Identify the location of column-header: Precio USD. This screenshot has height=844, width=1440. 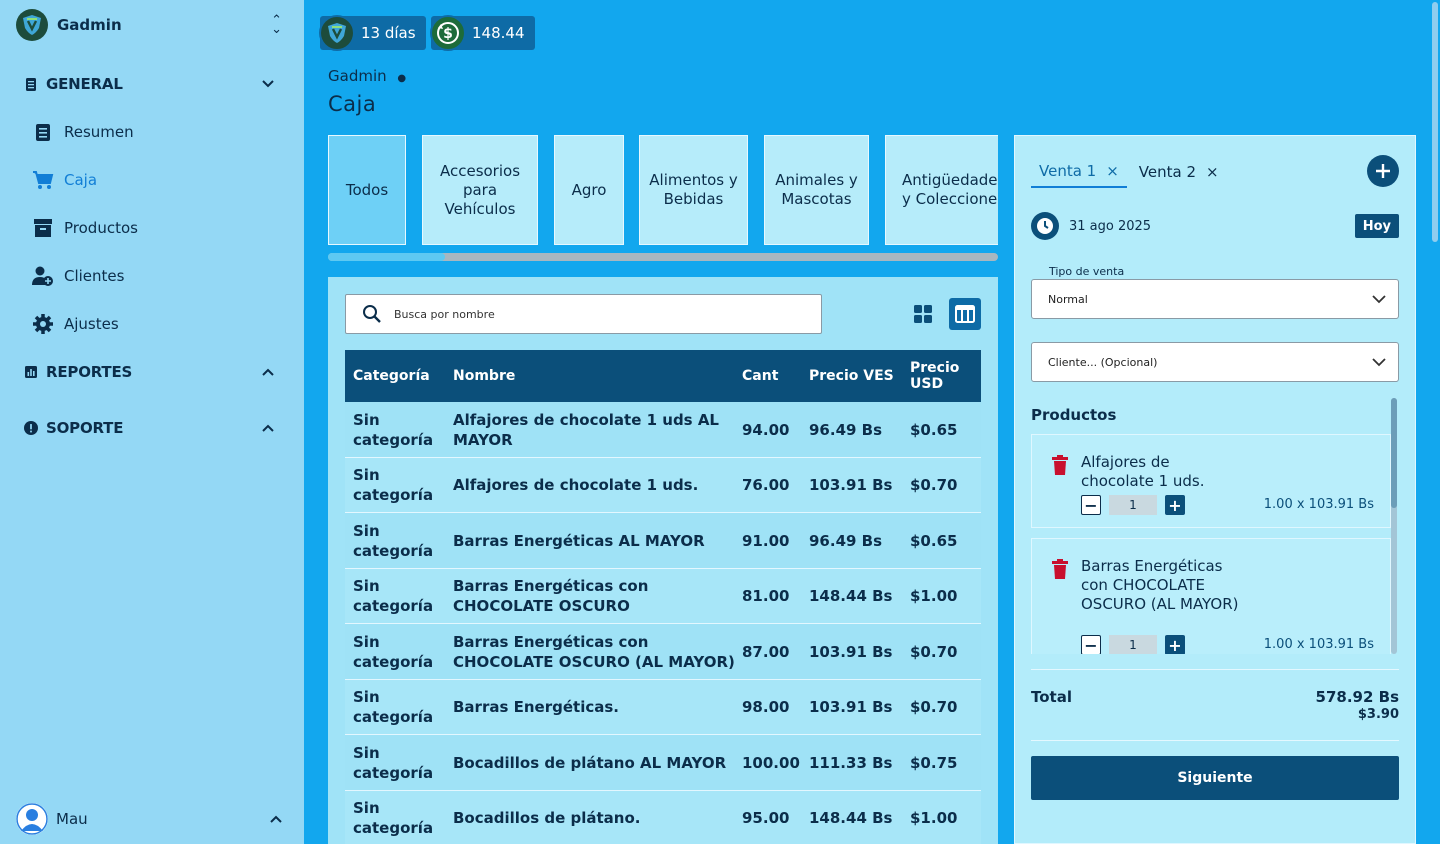
(940, 376).